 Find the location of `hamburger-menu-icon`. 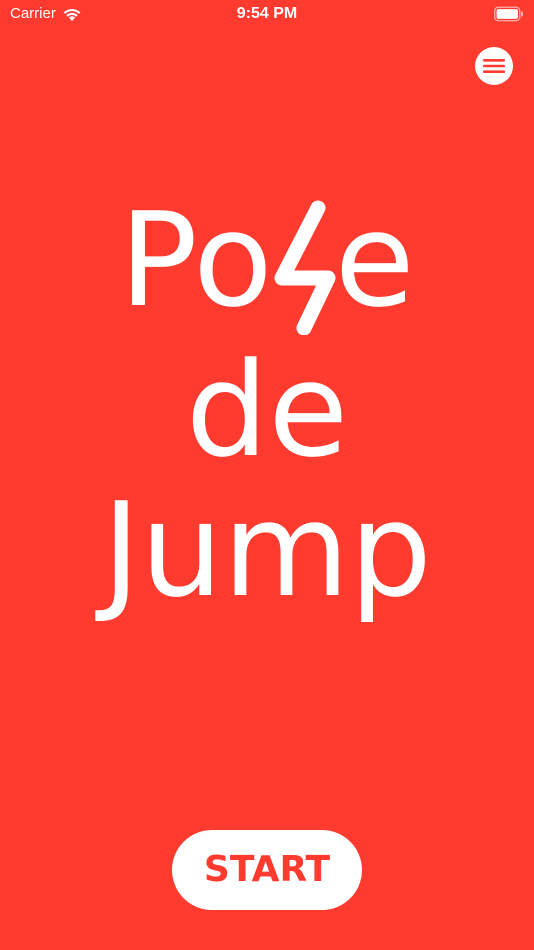

hamburger-menu-icon is located at coordinates (494, 66).